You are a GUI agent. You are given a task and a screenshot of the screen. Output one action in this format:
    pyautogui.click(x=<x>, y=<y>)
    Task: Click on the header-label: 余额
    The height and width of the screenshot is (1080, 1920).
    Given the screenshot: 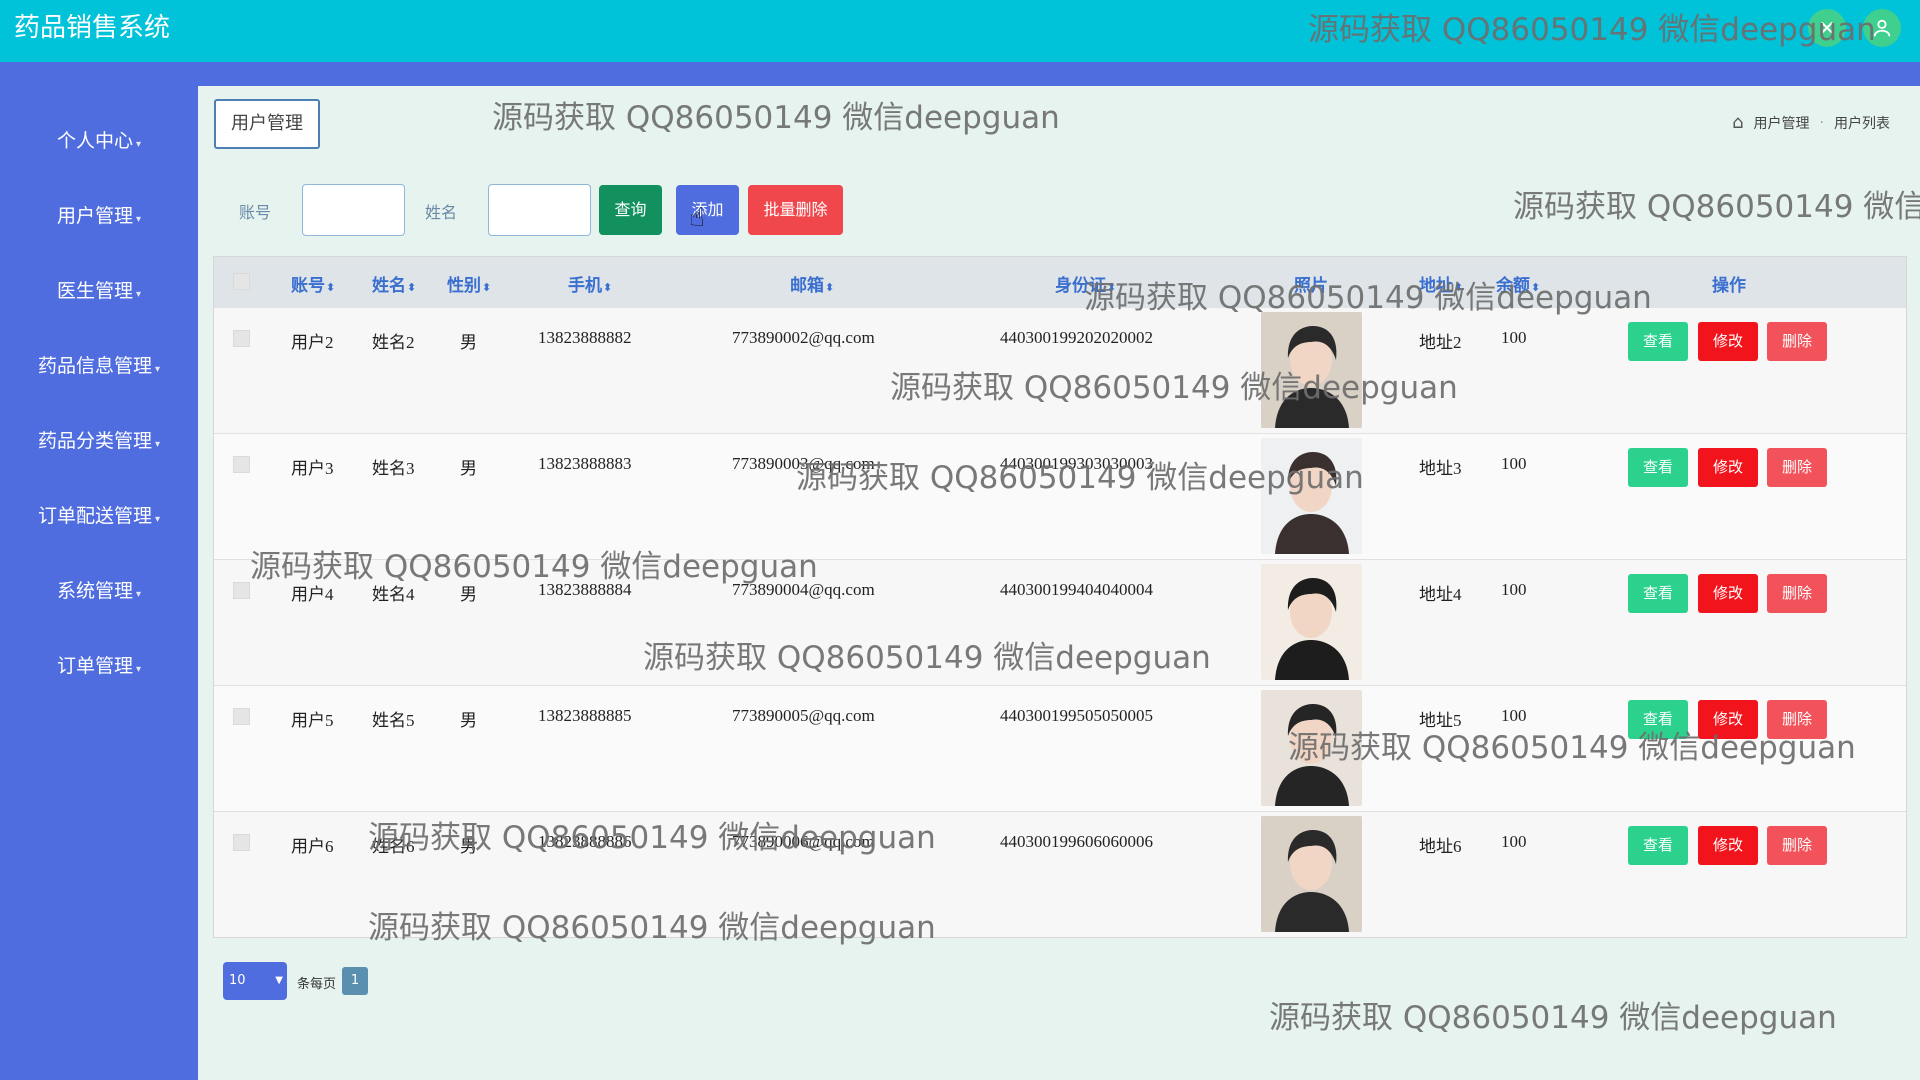 What is the action you would take?
    pyautogui.click(x=1513, y=286)
    